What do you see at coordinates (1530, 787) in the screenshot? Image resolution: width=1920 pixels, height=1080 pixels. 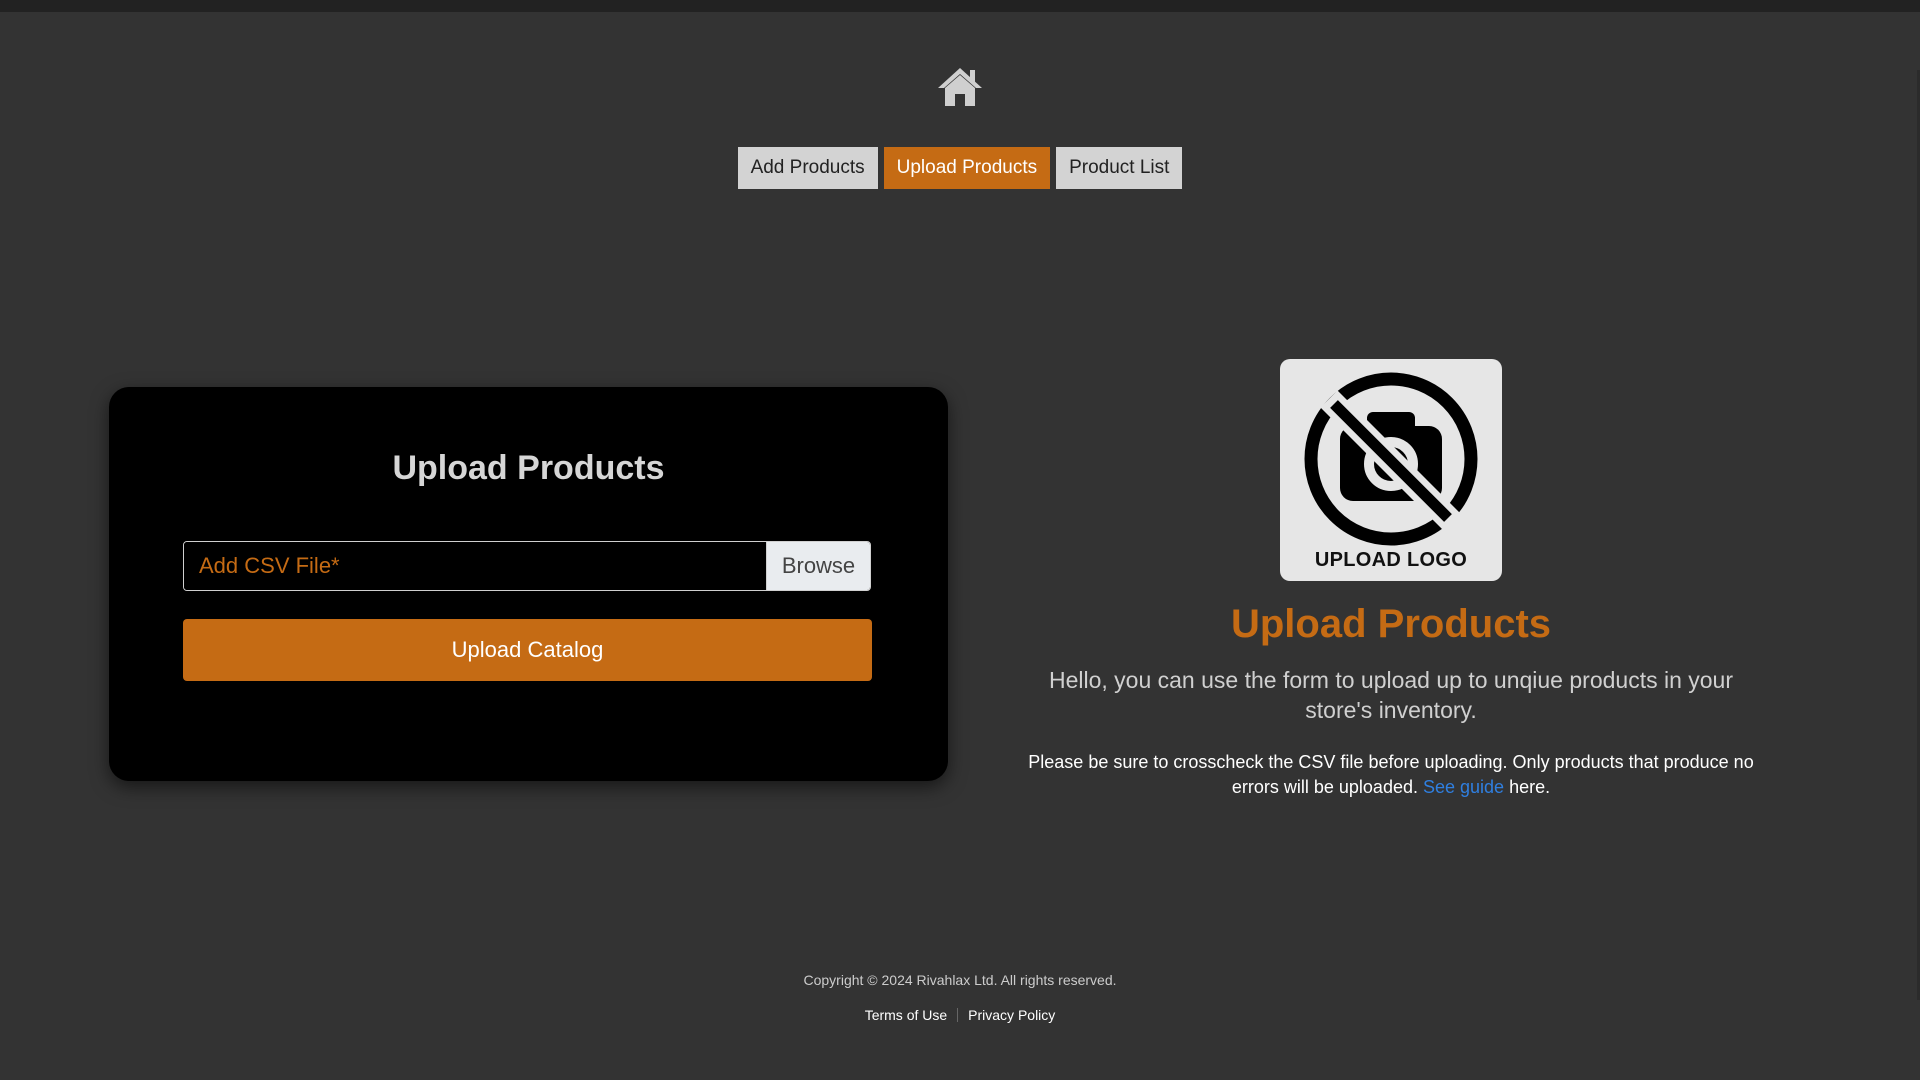 I see `note-suffix: here.` at bounding box center [1530, 787].